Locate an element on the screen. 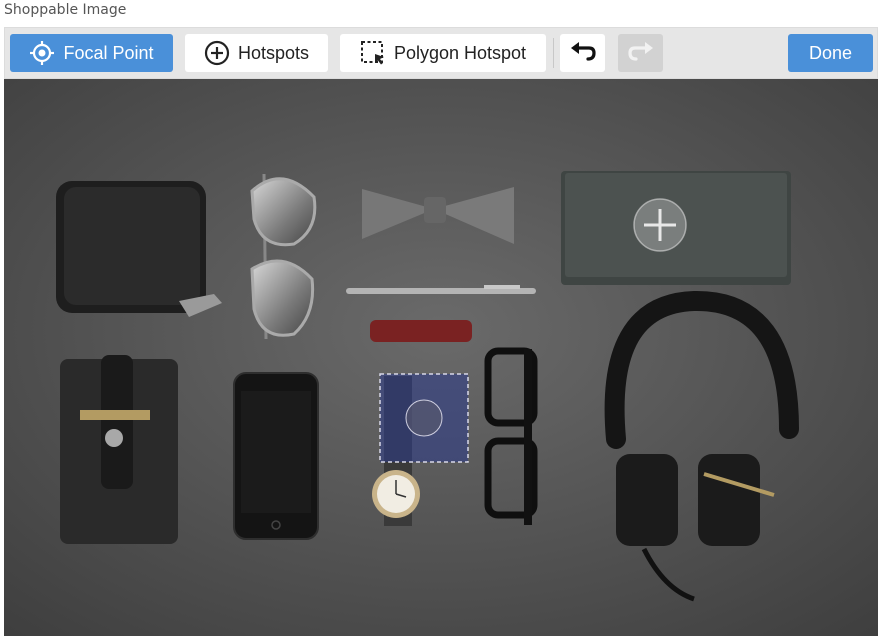 This screenshot has height=636, width=882. done-button: Done is located at coordinates (830, 53).